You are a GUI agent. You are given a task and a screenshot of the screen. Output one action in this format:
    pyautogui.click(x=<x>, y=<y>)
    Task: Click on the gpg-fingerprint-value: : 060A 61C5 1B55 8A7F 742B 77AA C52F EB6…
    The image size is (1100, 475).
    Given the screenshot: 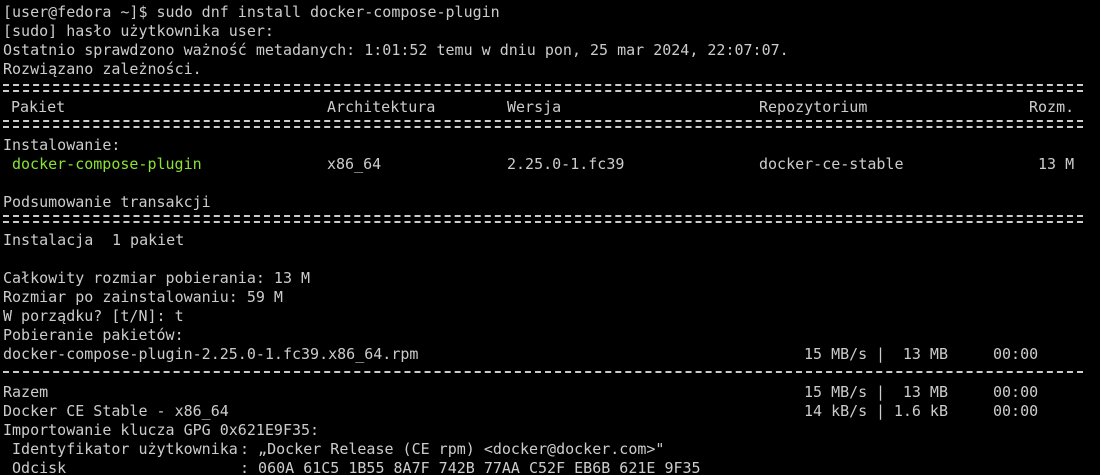 What is the action you would take?
    pyautogui.click(x=470, y=467)
    